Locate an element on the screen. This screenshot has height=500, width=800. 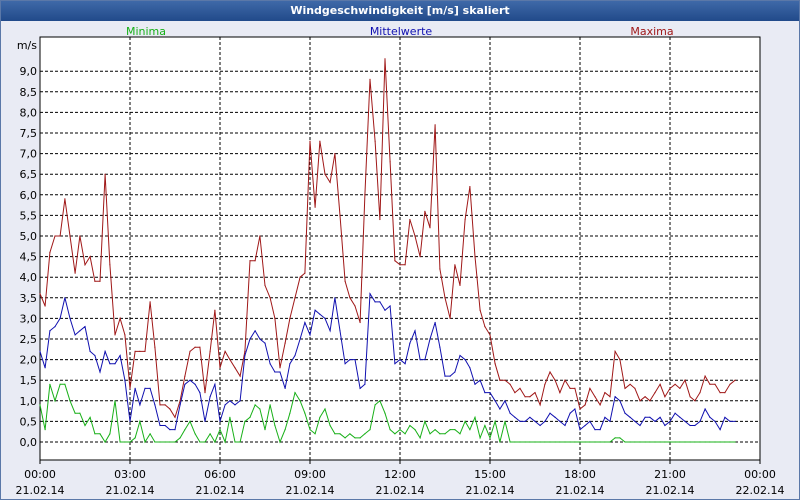
y-tick-label: 5,0 is located at coordinates (29, 236).